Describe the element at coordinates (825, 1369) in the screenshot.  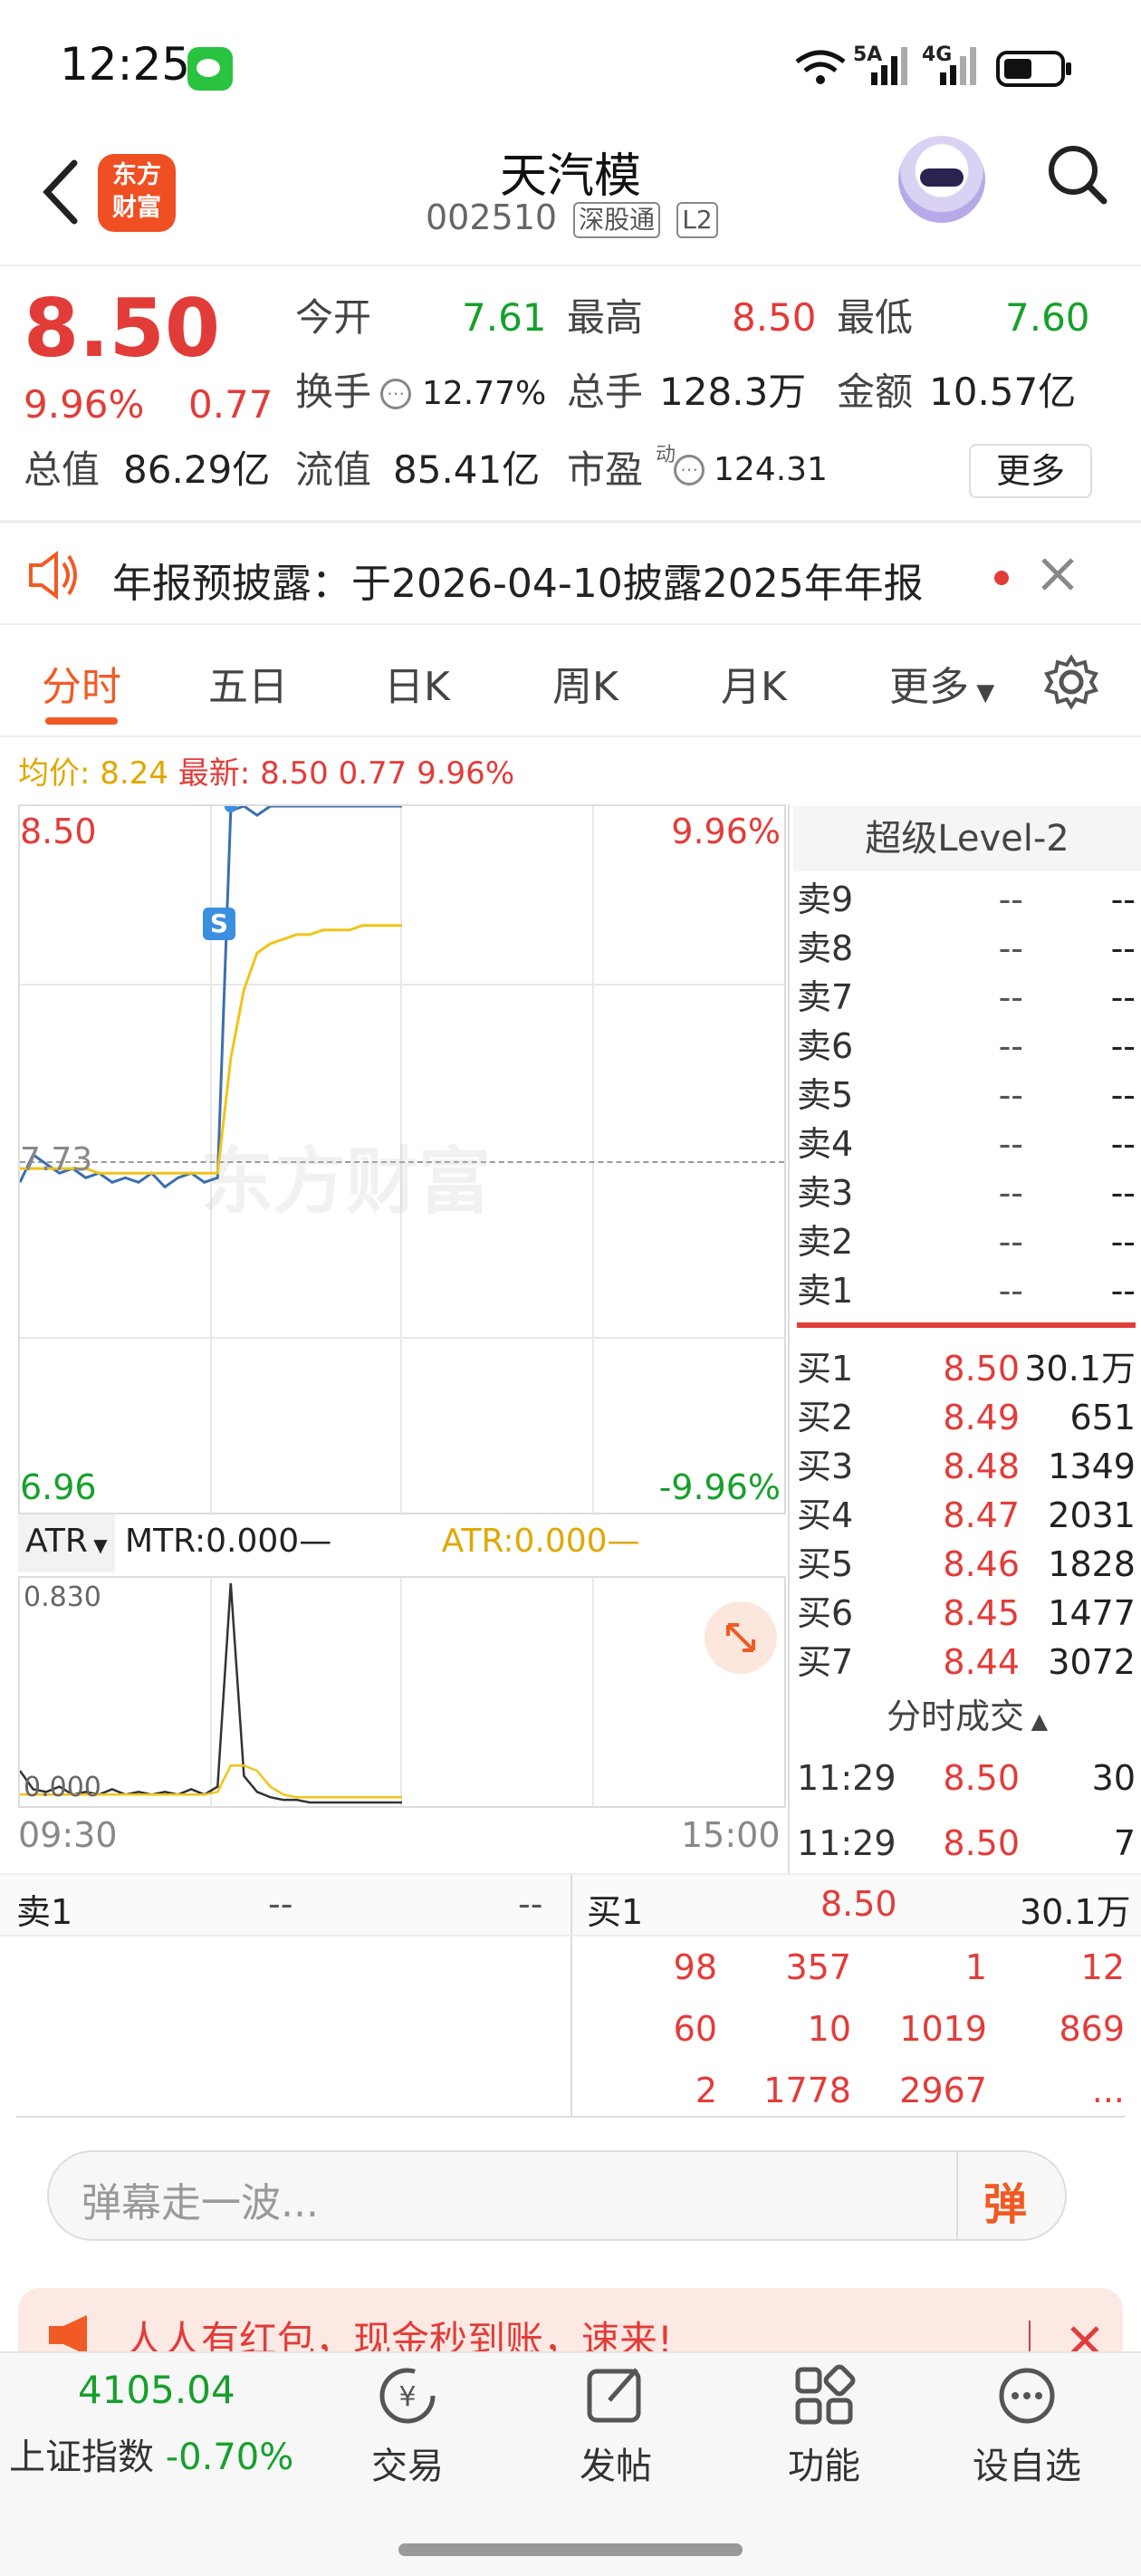
I see `bid-level-label: 买1` at that location.